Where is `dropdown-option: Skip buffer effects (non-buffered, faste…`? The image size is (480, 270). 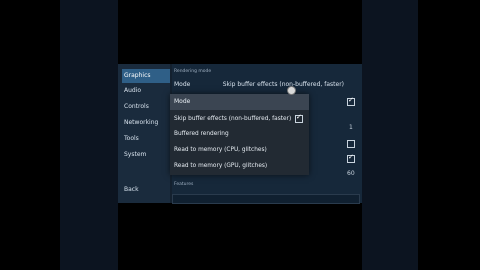 dropdown-option: Skip buffer effects (non-buffered, faste… is located at coordinates (239, 119).